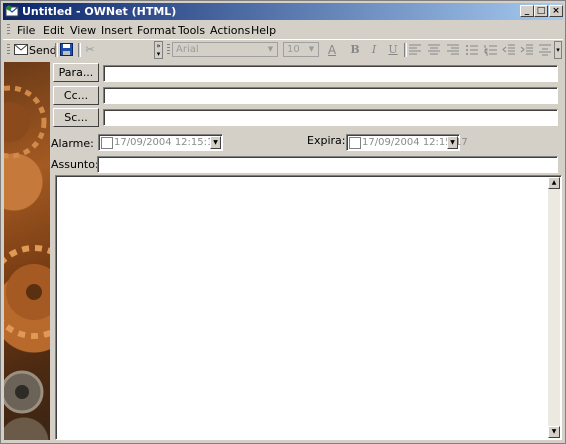 This screenshot has height=444, width=566. What do you see at coordinates (327, 164) in the screenshot?
I see `subject-field` at bounding box center [327, 164].